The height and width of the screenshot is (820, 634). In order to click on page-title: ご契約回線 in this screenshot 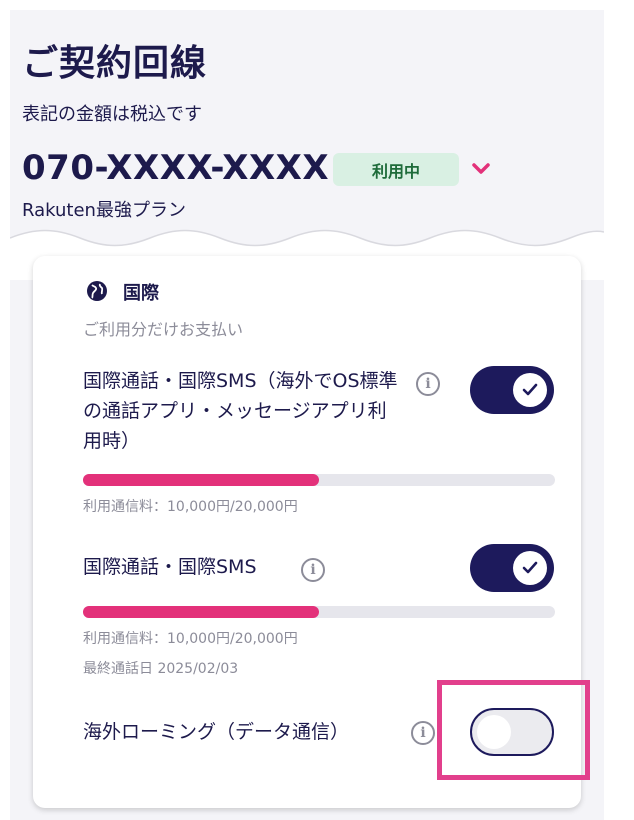, I will do `click(115, 63)`.